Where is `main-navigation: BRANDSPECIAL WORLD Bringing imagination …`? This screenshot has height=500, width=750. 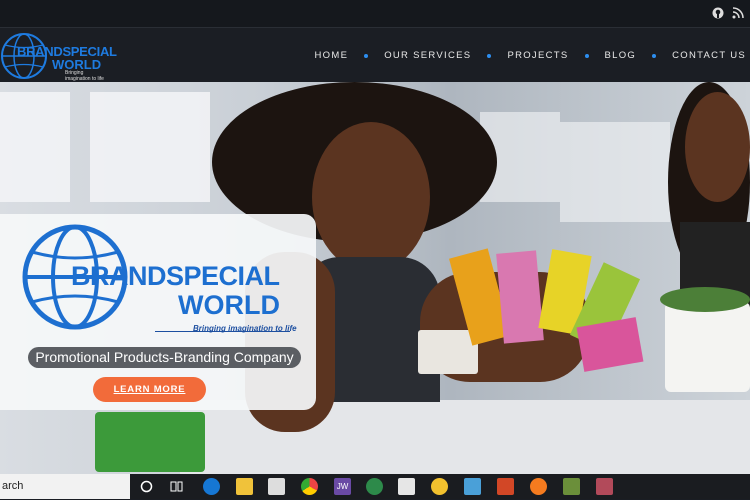
main-navigation: BRANDSPECIAL WORLD Bringing imagination … is located at coordinates (375, 55).